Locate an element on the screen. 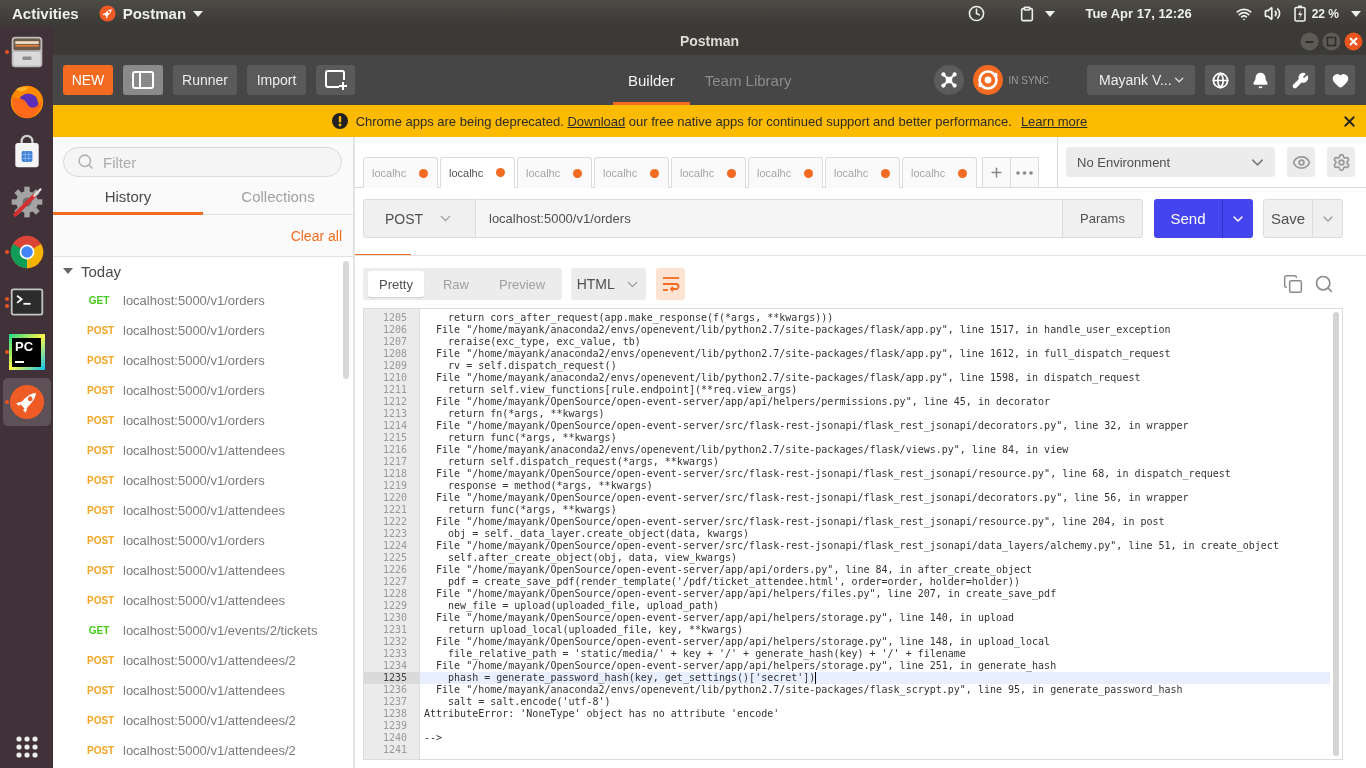 This screenshot has width=1366, height=768. apps-grid-icon is located at coordinates (26, 747).